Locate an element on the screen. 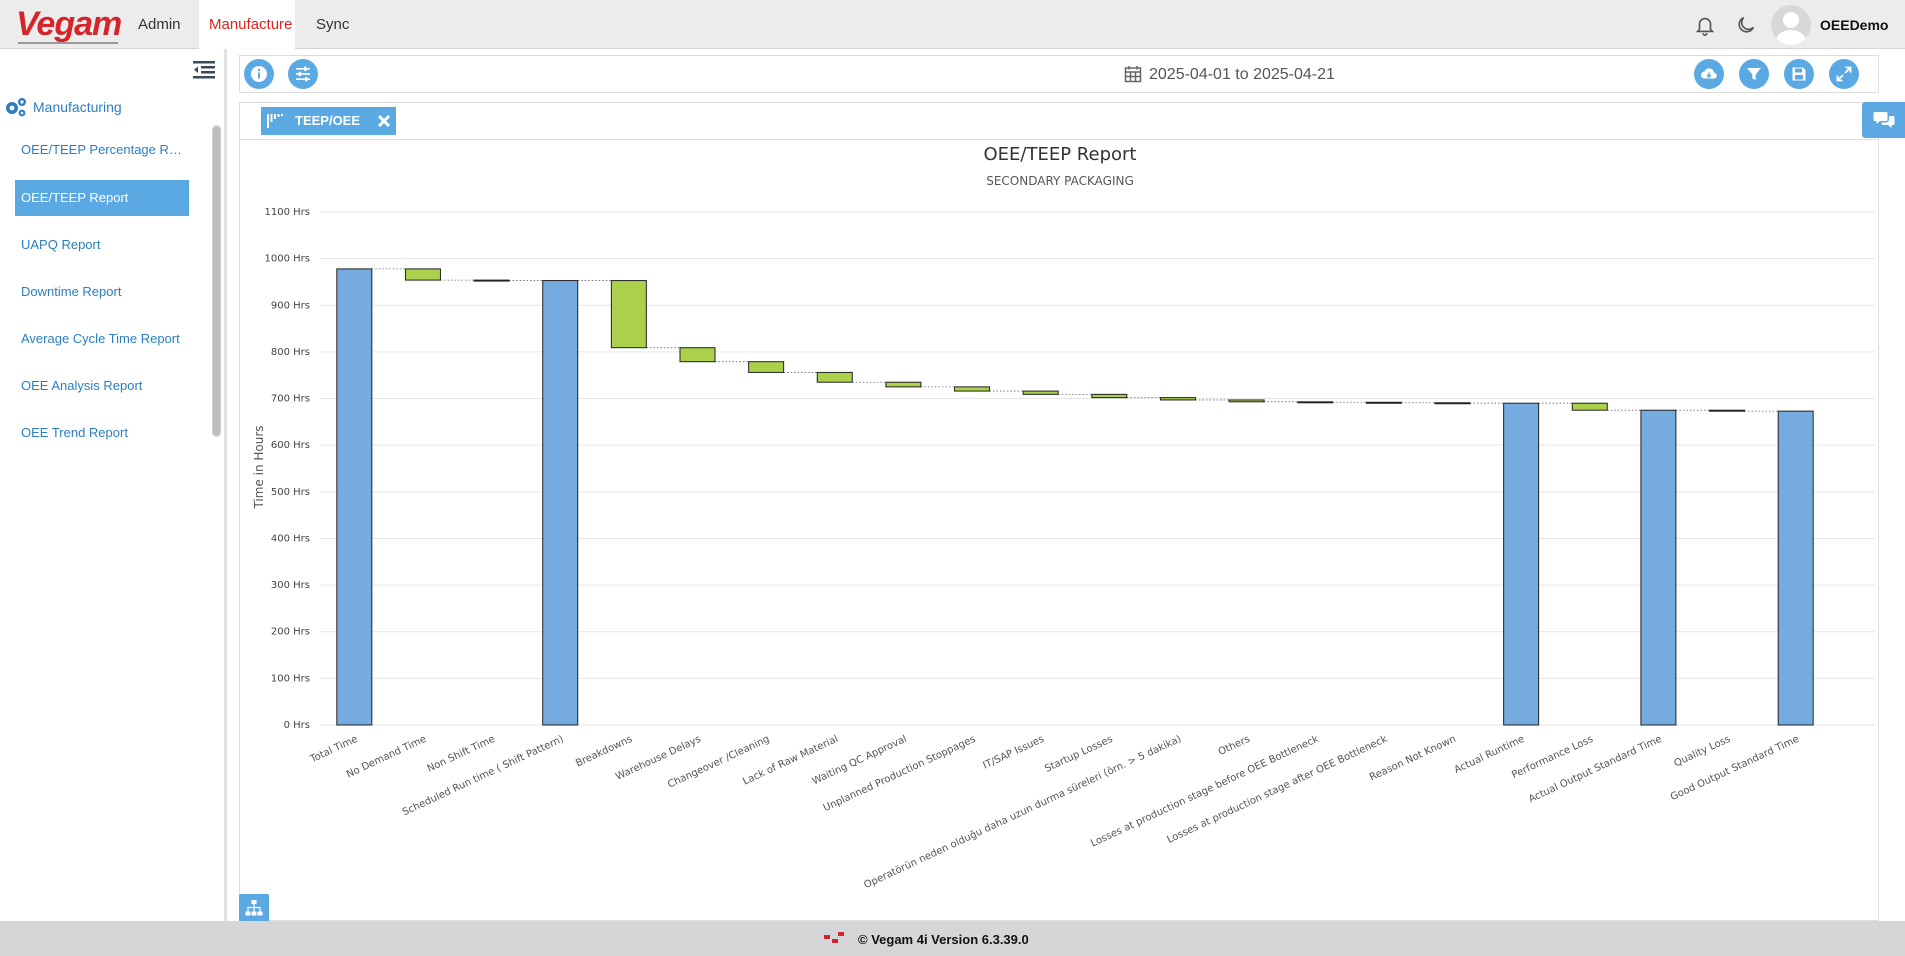 The image size is (1905, 956). sliders-icon is located at coordinates (303, 74).